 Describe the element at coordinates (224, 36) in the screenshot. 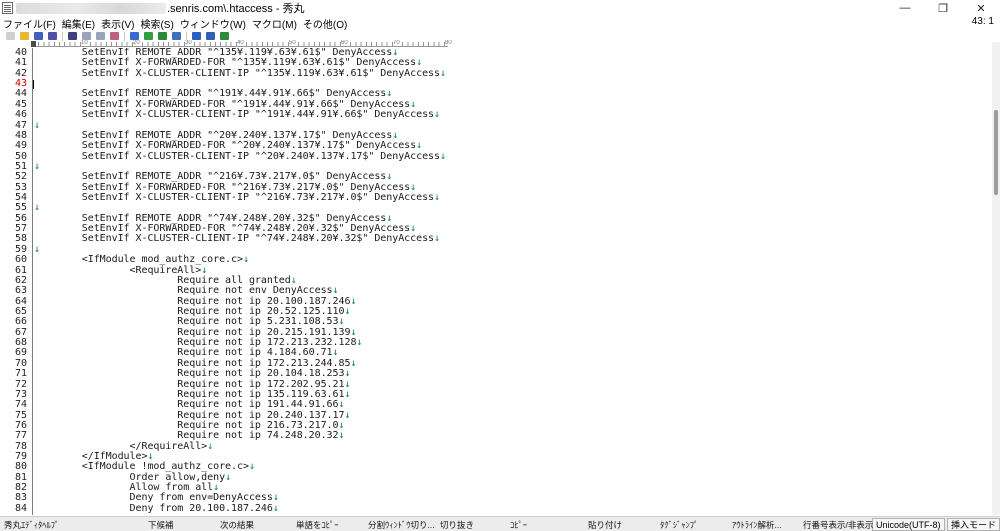

I see `macro-icon` at that location.